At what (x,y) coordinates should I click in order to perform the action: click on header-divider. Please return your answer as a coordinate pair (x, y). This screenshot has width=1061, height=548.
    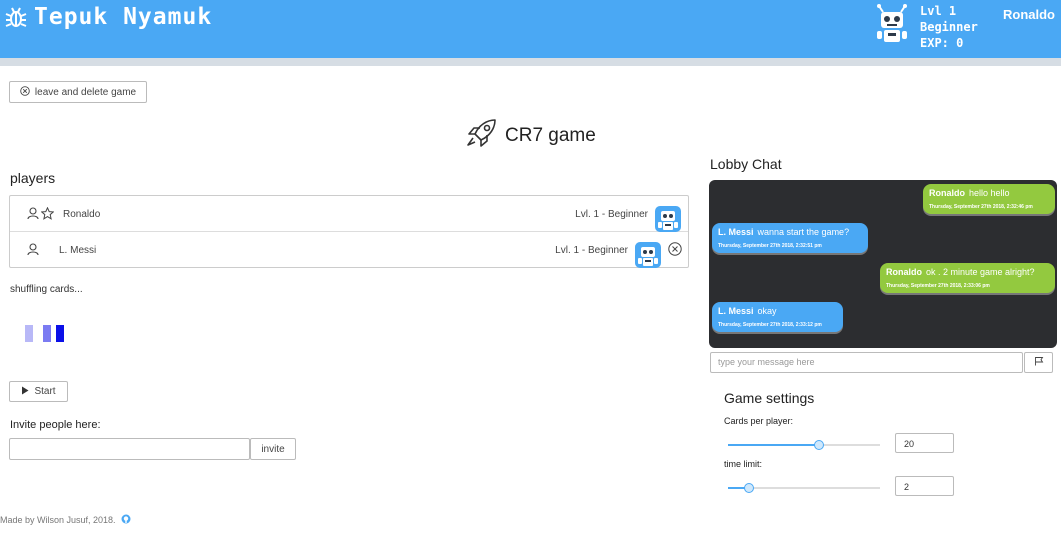
    Looking at the image, I should click on (530, 62).